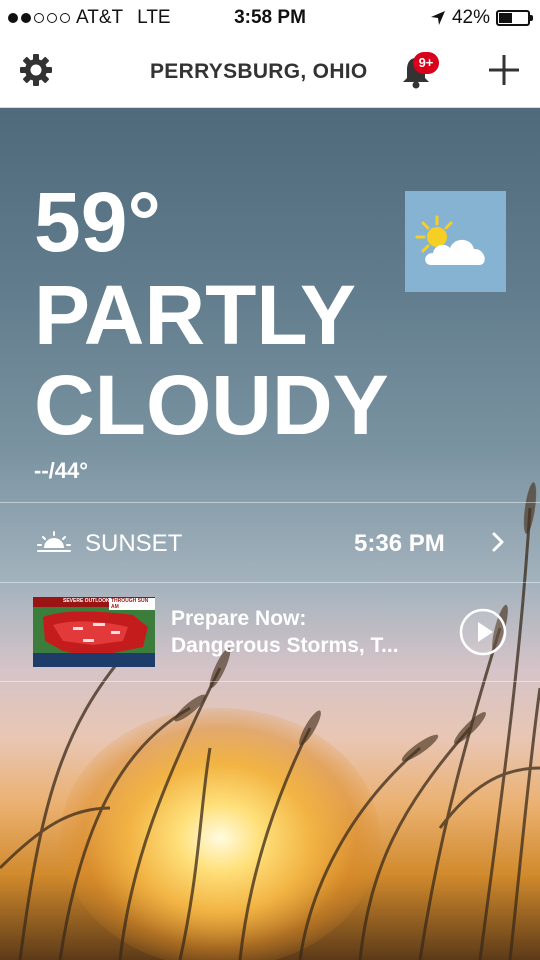 The width and height of the screenshot is (540, 960). I want to click on location-title: PERRYSBURG, OHIO, so click(259, 72).